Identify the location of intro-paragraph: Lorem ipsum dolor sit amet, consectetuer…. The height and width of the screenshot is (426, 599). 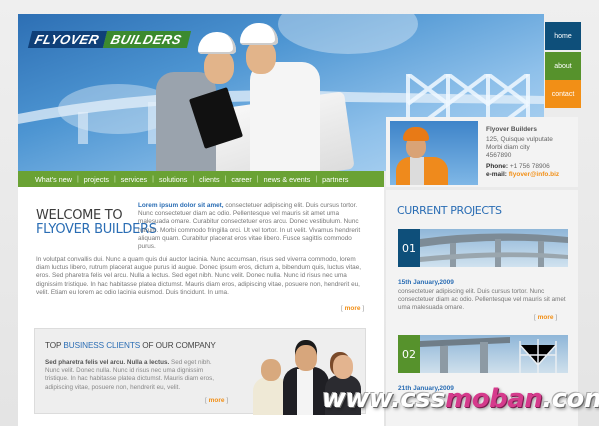
(254, 226).